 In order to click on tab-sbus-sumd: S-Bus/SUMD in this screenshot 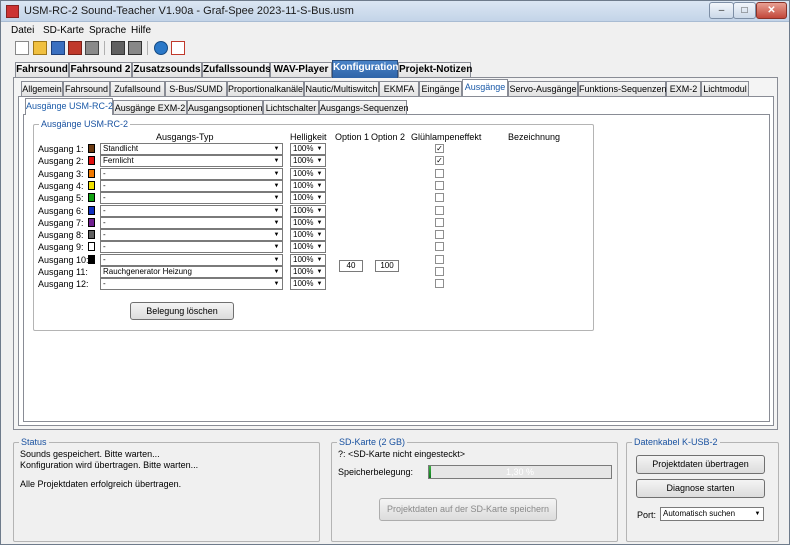, I will do `click(196, 88)`.